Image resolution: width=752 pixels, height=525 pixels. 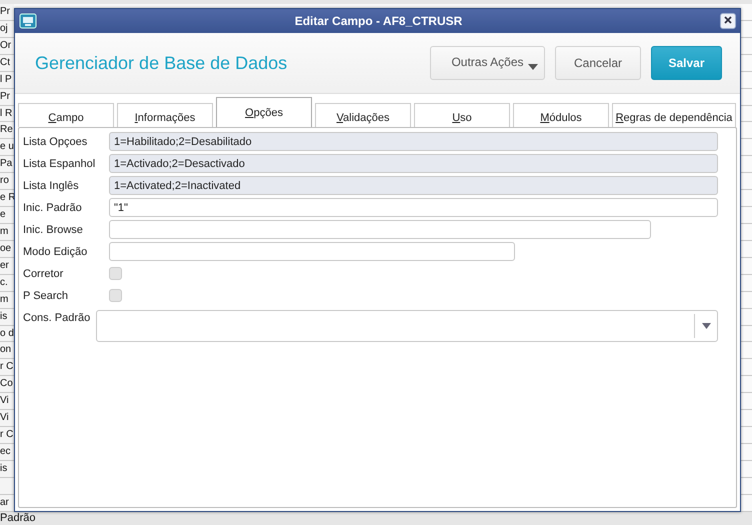 I want to click on list-cell: er, so click(x=7, y=266).